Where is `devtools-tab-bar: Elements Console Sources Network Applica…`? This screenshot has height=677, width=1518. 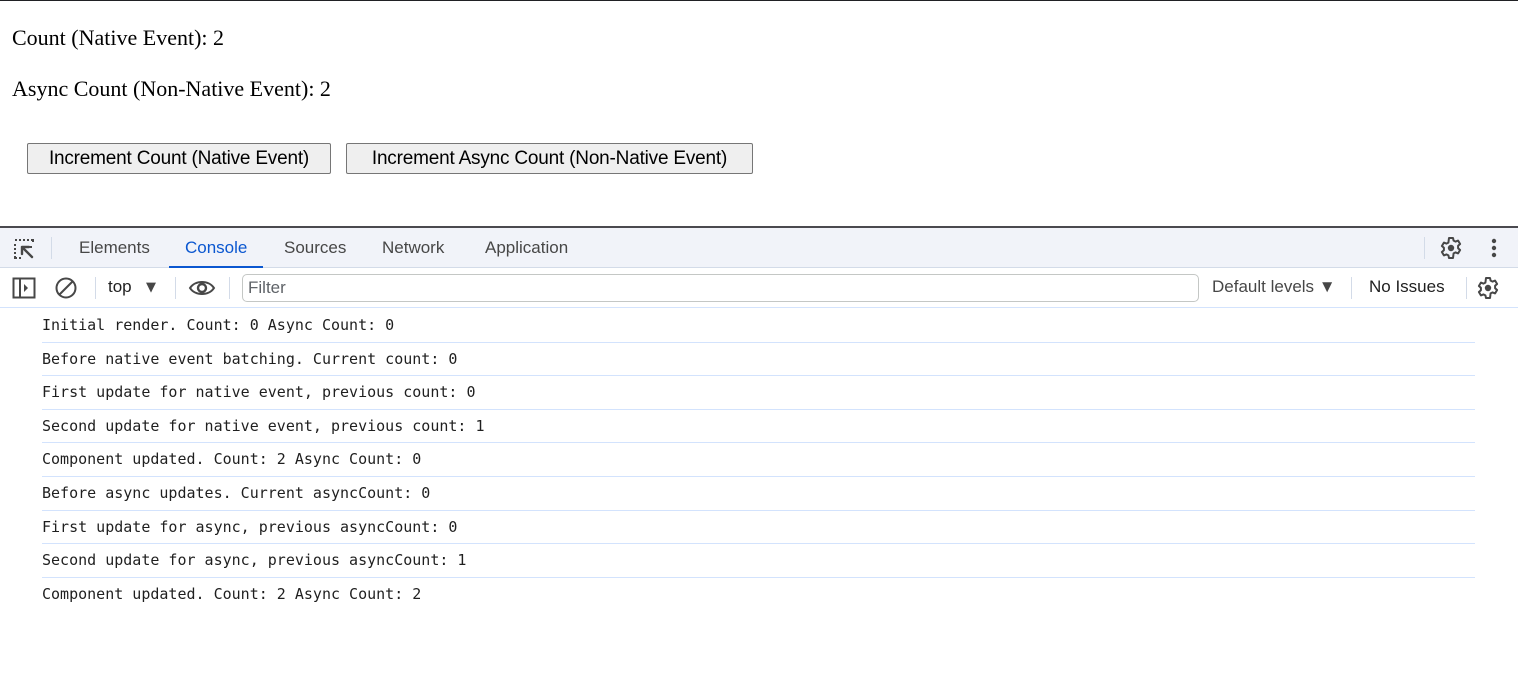
devtools-tab-bar: Elements Console Sources Network Applica… is located at coordinates (759, 248).